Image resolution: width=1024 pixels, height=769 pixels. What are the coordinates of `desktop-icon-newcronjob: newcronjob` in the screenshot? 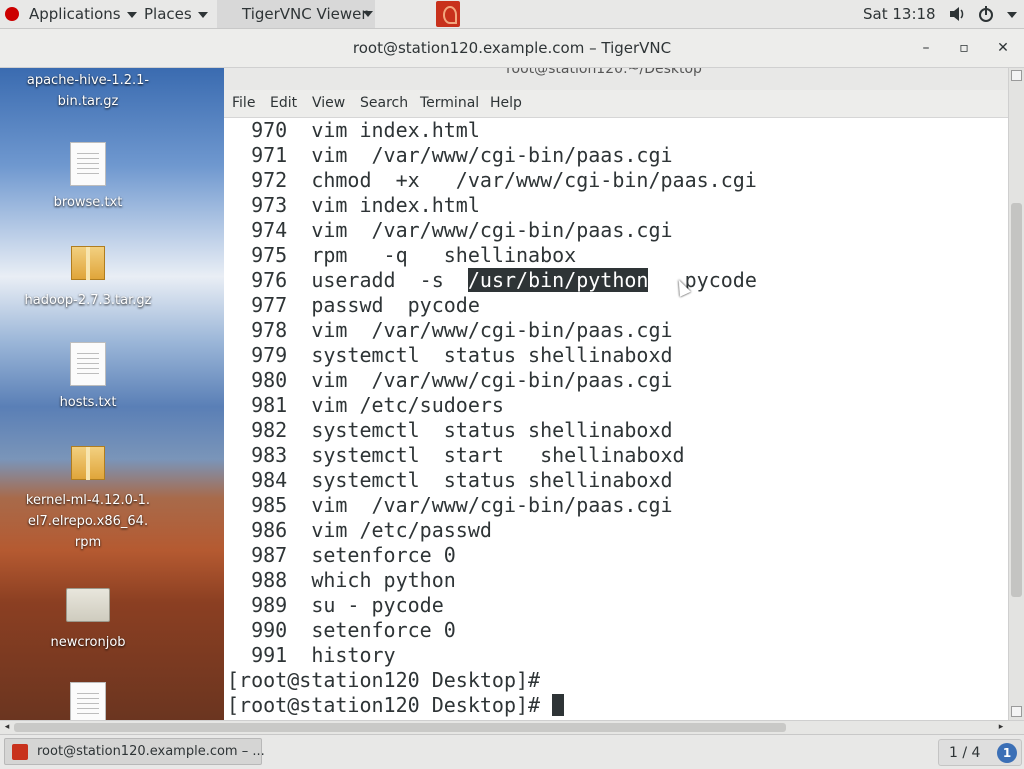 It's located at (88, 617).